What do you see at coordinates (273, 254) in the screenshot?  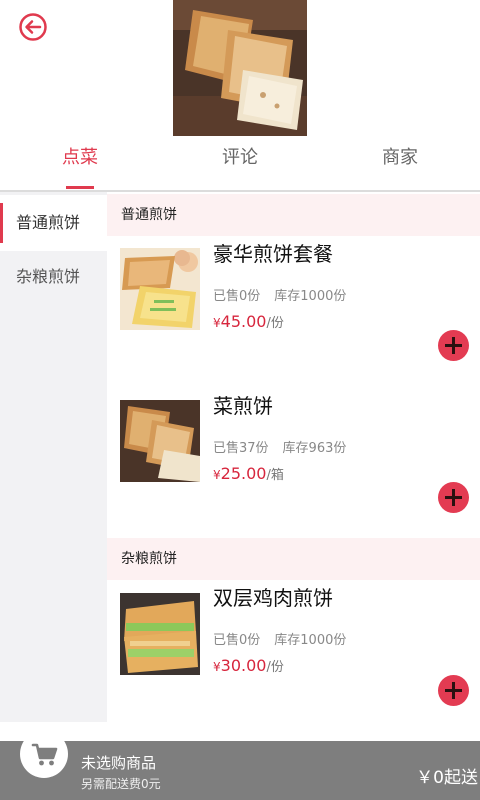 I see `product-name: 豪华煎饼套餐` at bounding box center [273, 254].